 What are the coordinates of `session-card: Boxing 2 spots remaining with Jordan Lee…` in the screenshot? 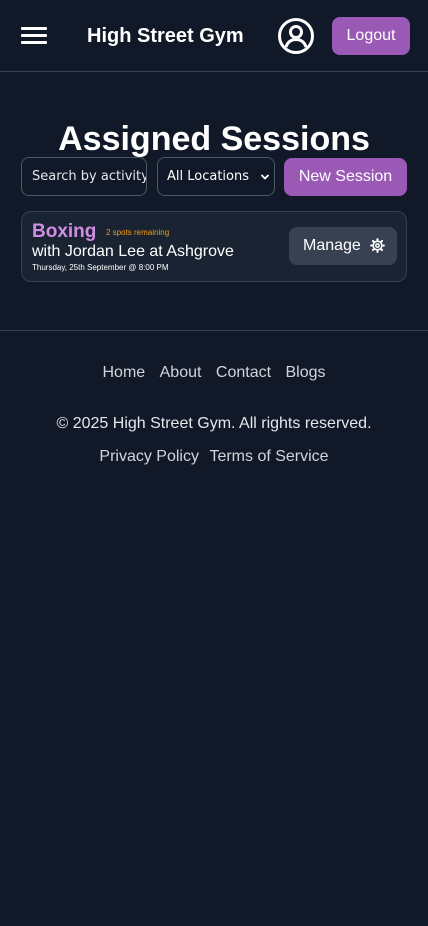 It's located at (214, 246).